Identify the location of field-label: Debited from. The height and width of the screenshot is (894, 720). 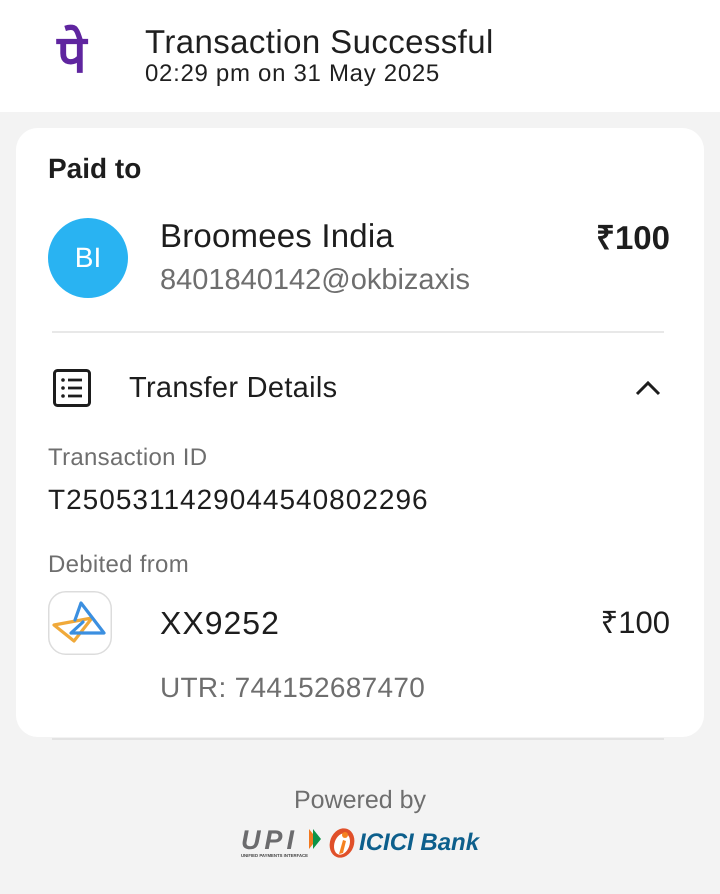
(119, 565).